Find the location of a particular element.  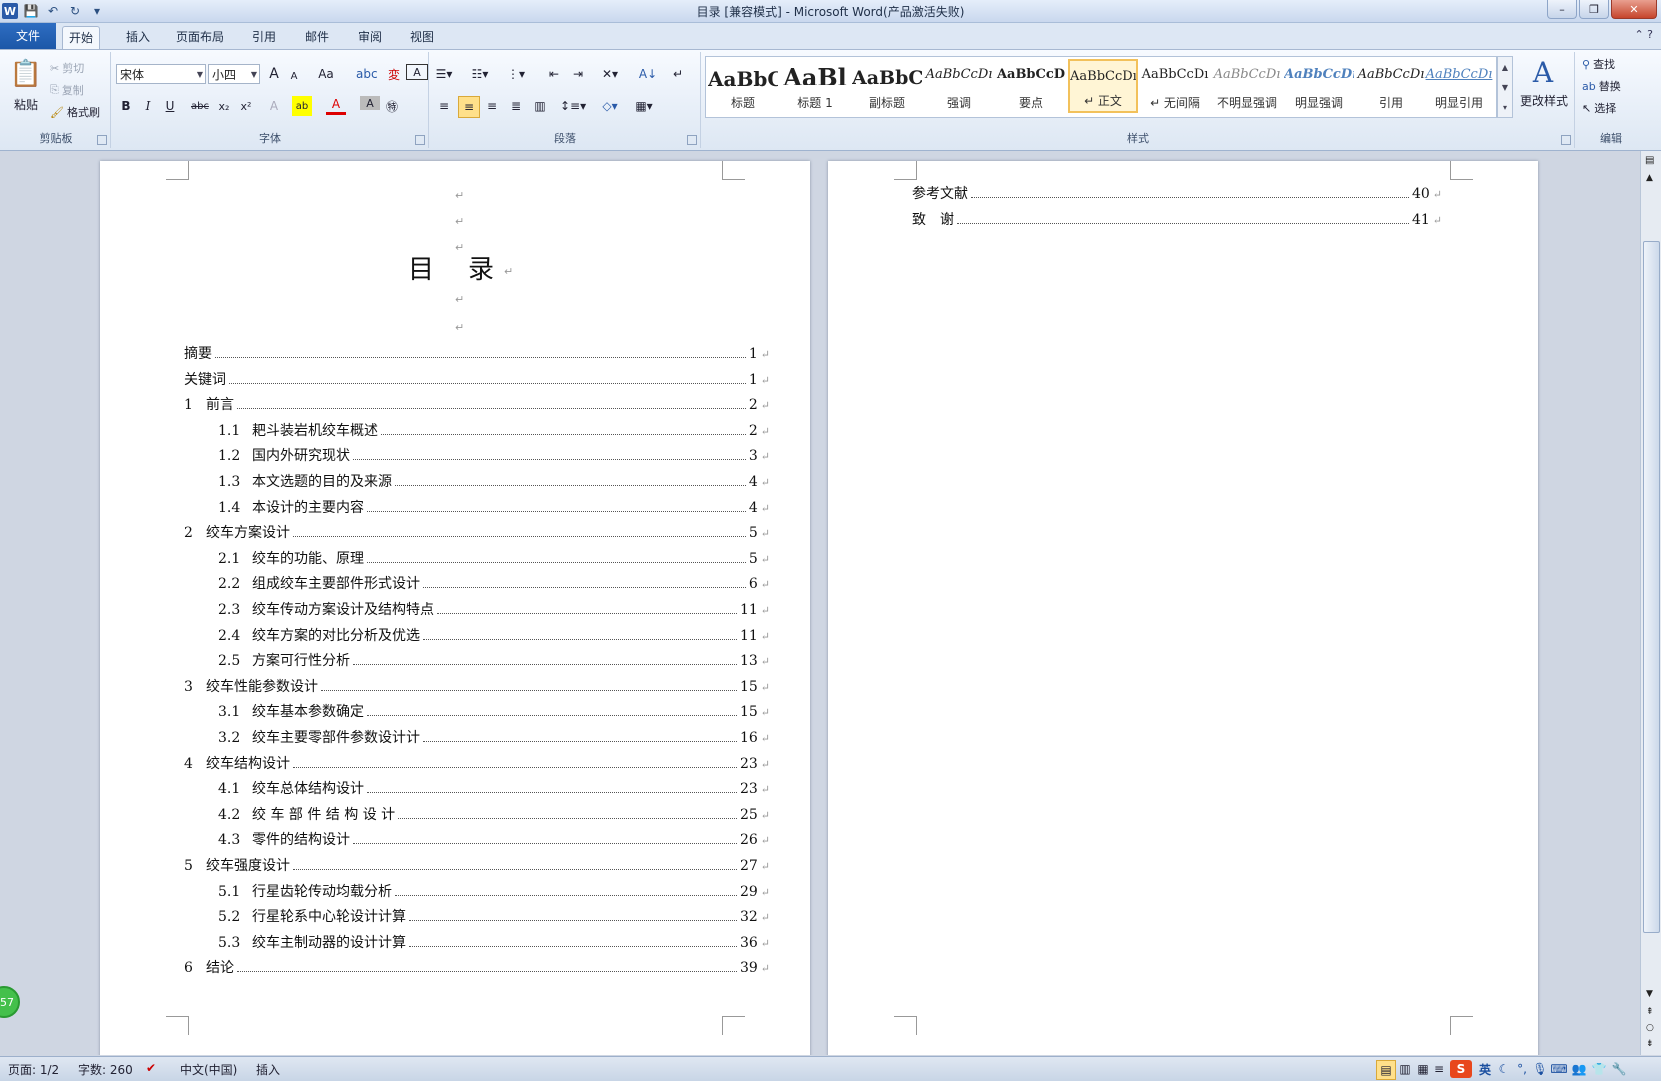

show-marks-icon: ↵ is located at coordinates (678, 74).